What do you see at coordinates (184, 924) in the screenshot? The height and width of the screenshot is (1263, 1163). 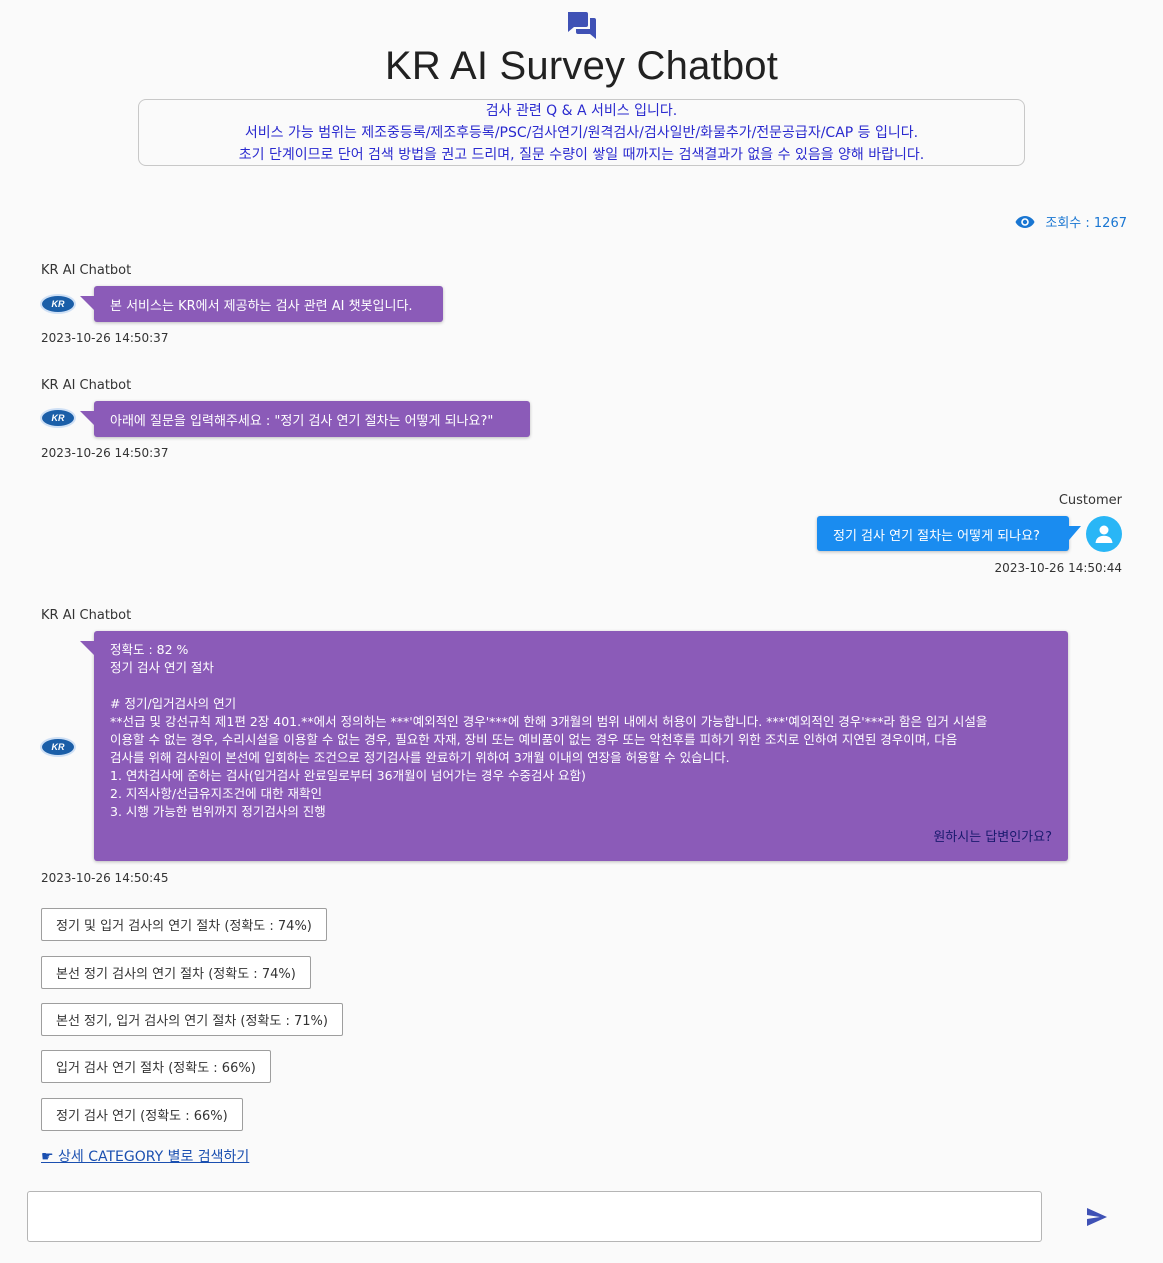 I see `suggestion-button: 정기 및 입거 검사의 연기 절차 (정확도 : 74%)` at bounding box center [184, 924].